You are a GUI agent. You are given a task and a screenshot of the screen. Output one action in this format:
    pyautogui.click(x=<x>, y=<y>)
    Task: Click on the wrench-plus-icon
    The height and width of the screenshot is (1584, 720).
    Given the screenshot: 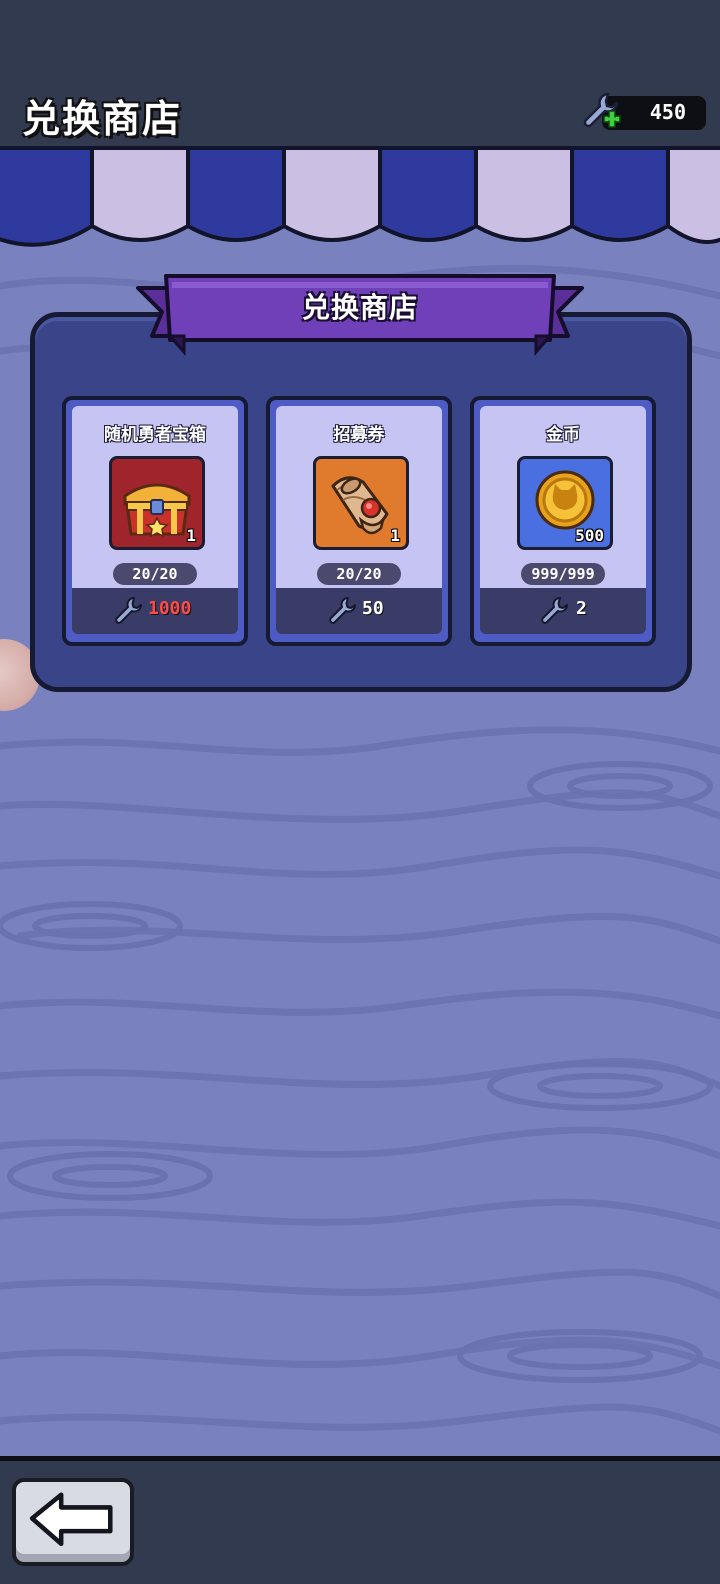 What is the action you would take?
    pyautogui.click(x=602, y=112)
    